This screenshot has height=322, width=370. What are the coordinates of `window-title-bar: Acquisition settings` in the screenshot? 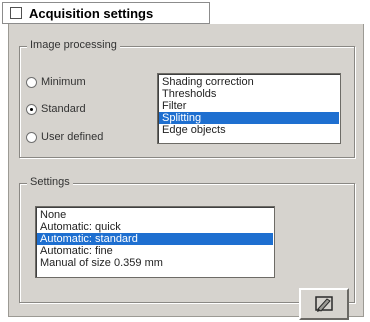 It's located at (106, 13).